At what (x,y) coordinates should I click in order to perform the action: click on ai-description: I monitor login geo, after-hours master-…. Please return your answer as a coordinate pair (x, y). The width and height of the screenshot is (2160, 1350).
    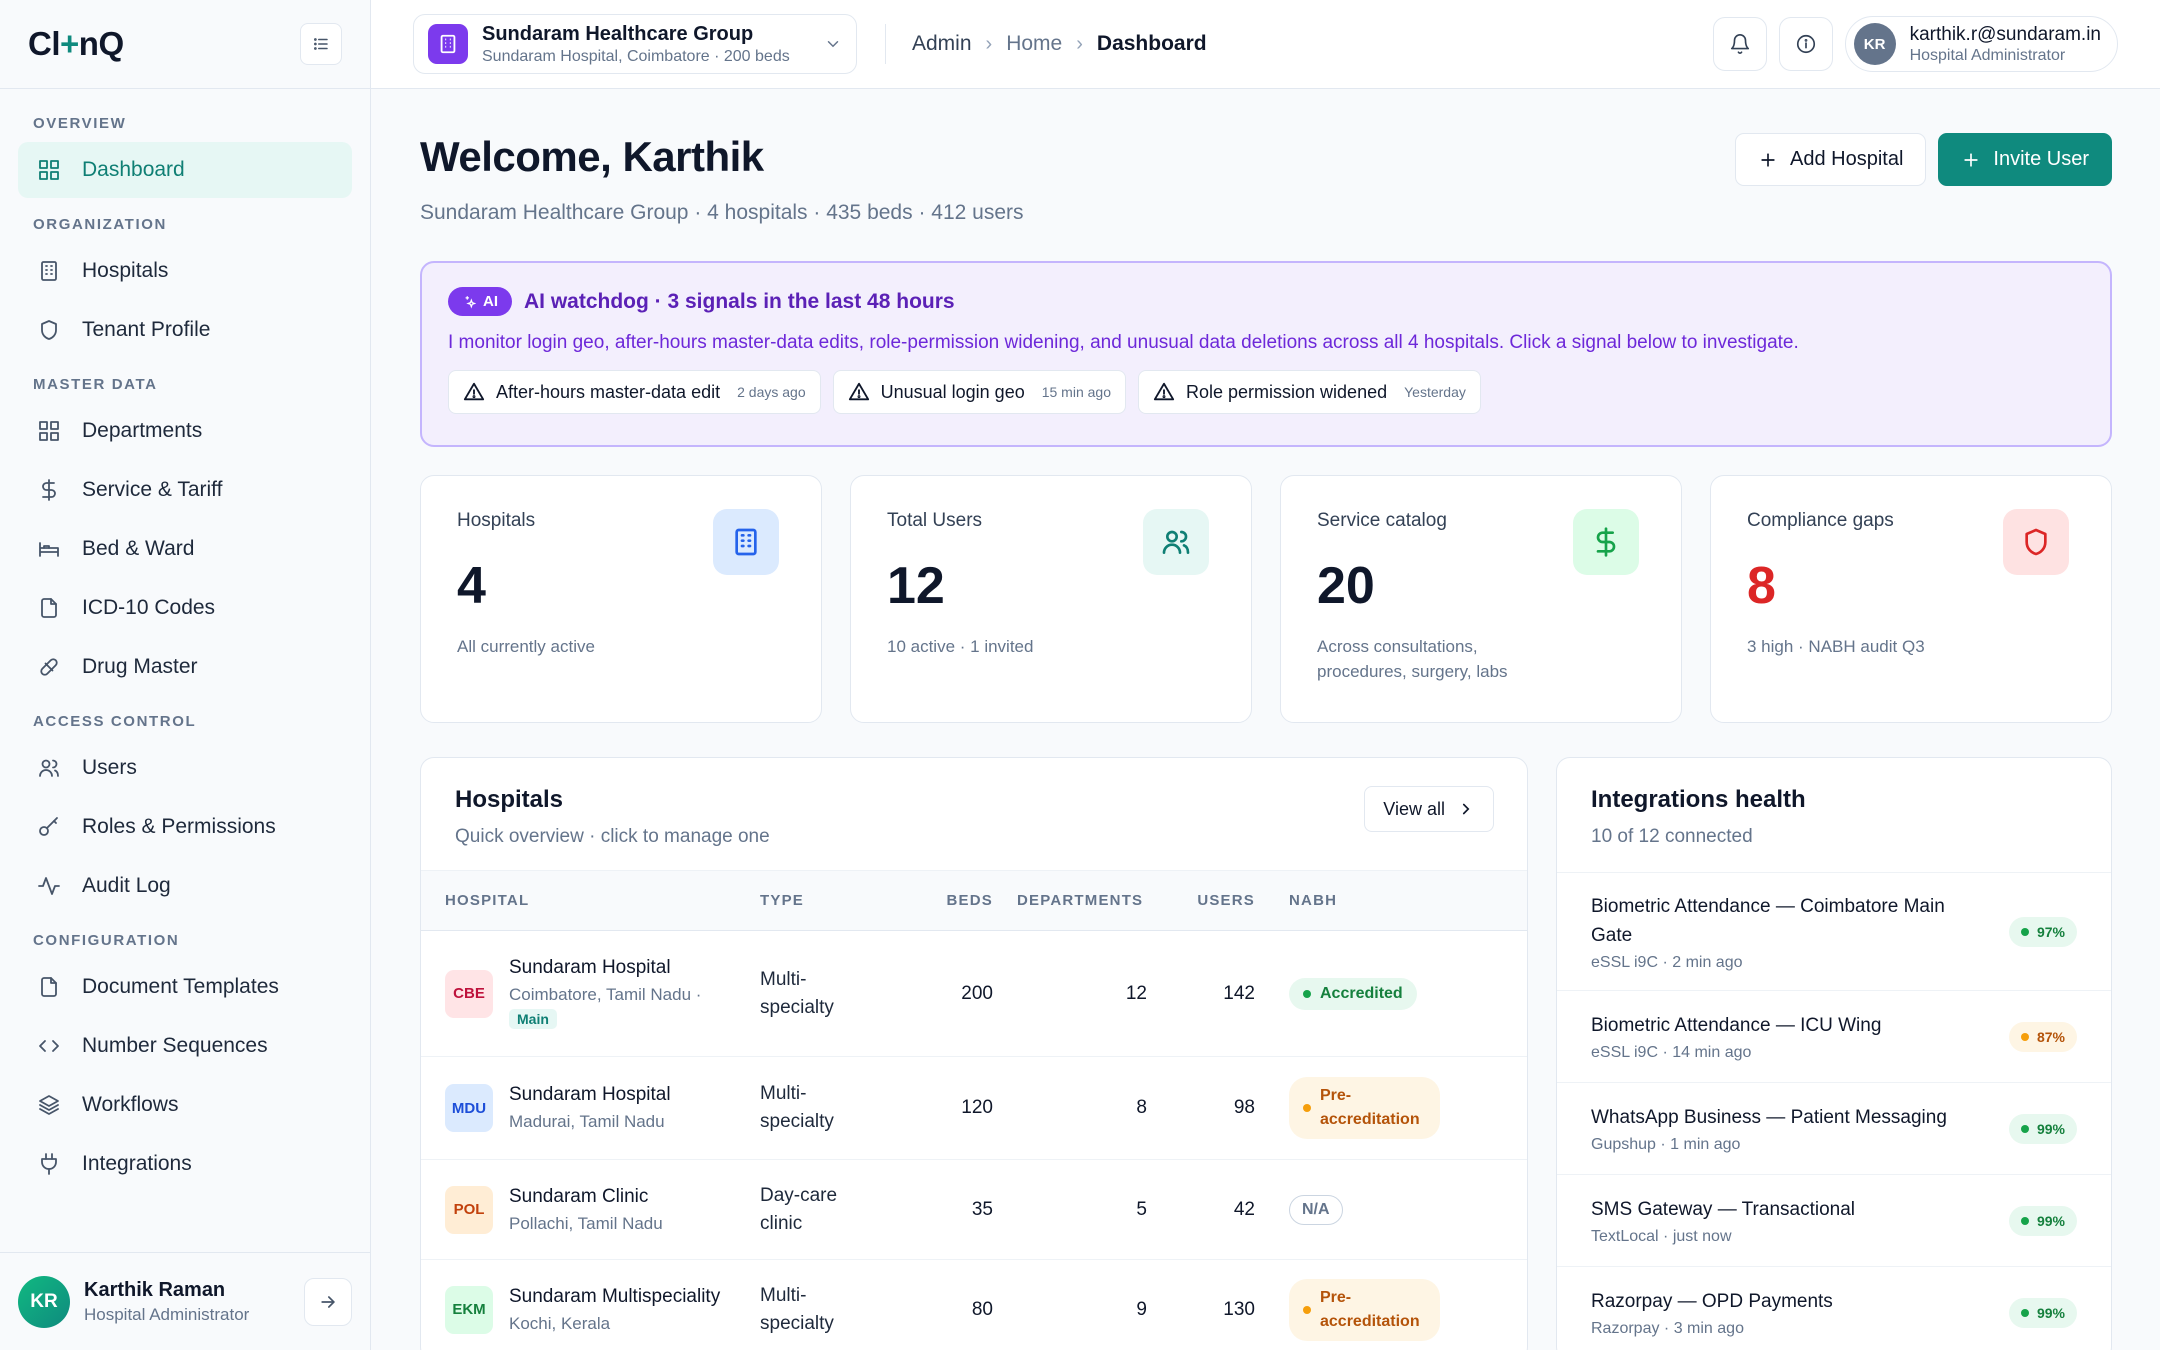
    Looking at the image, I should click on (1123, 342).